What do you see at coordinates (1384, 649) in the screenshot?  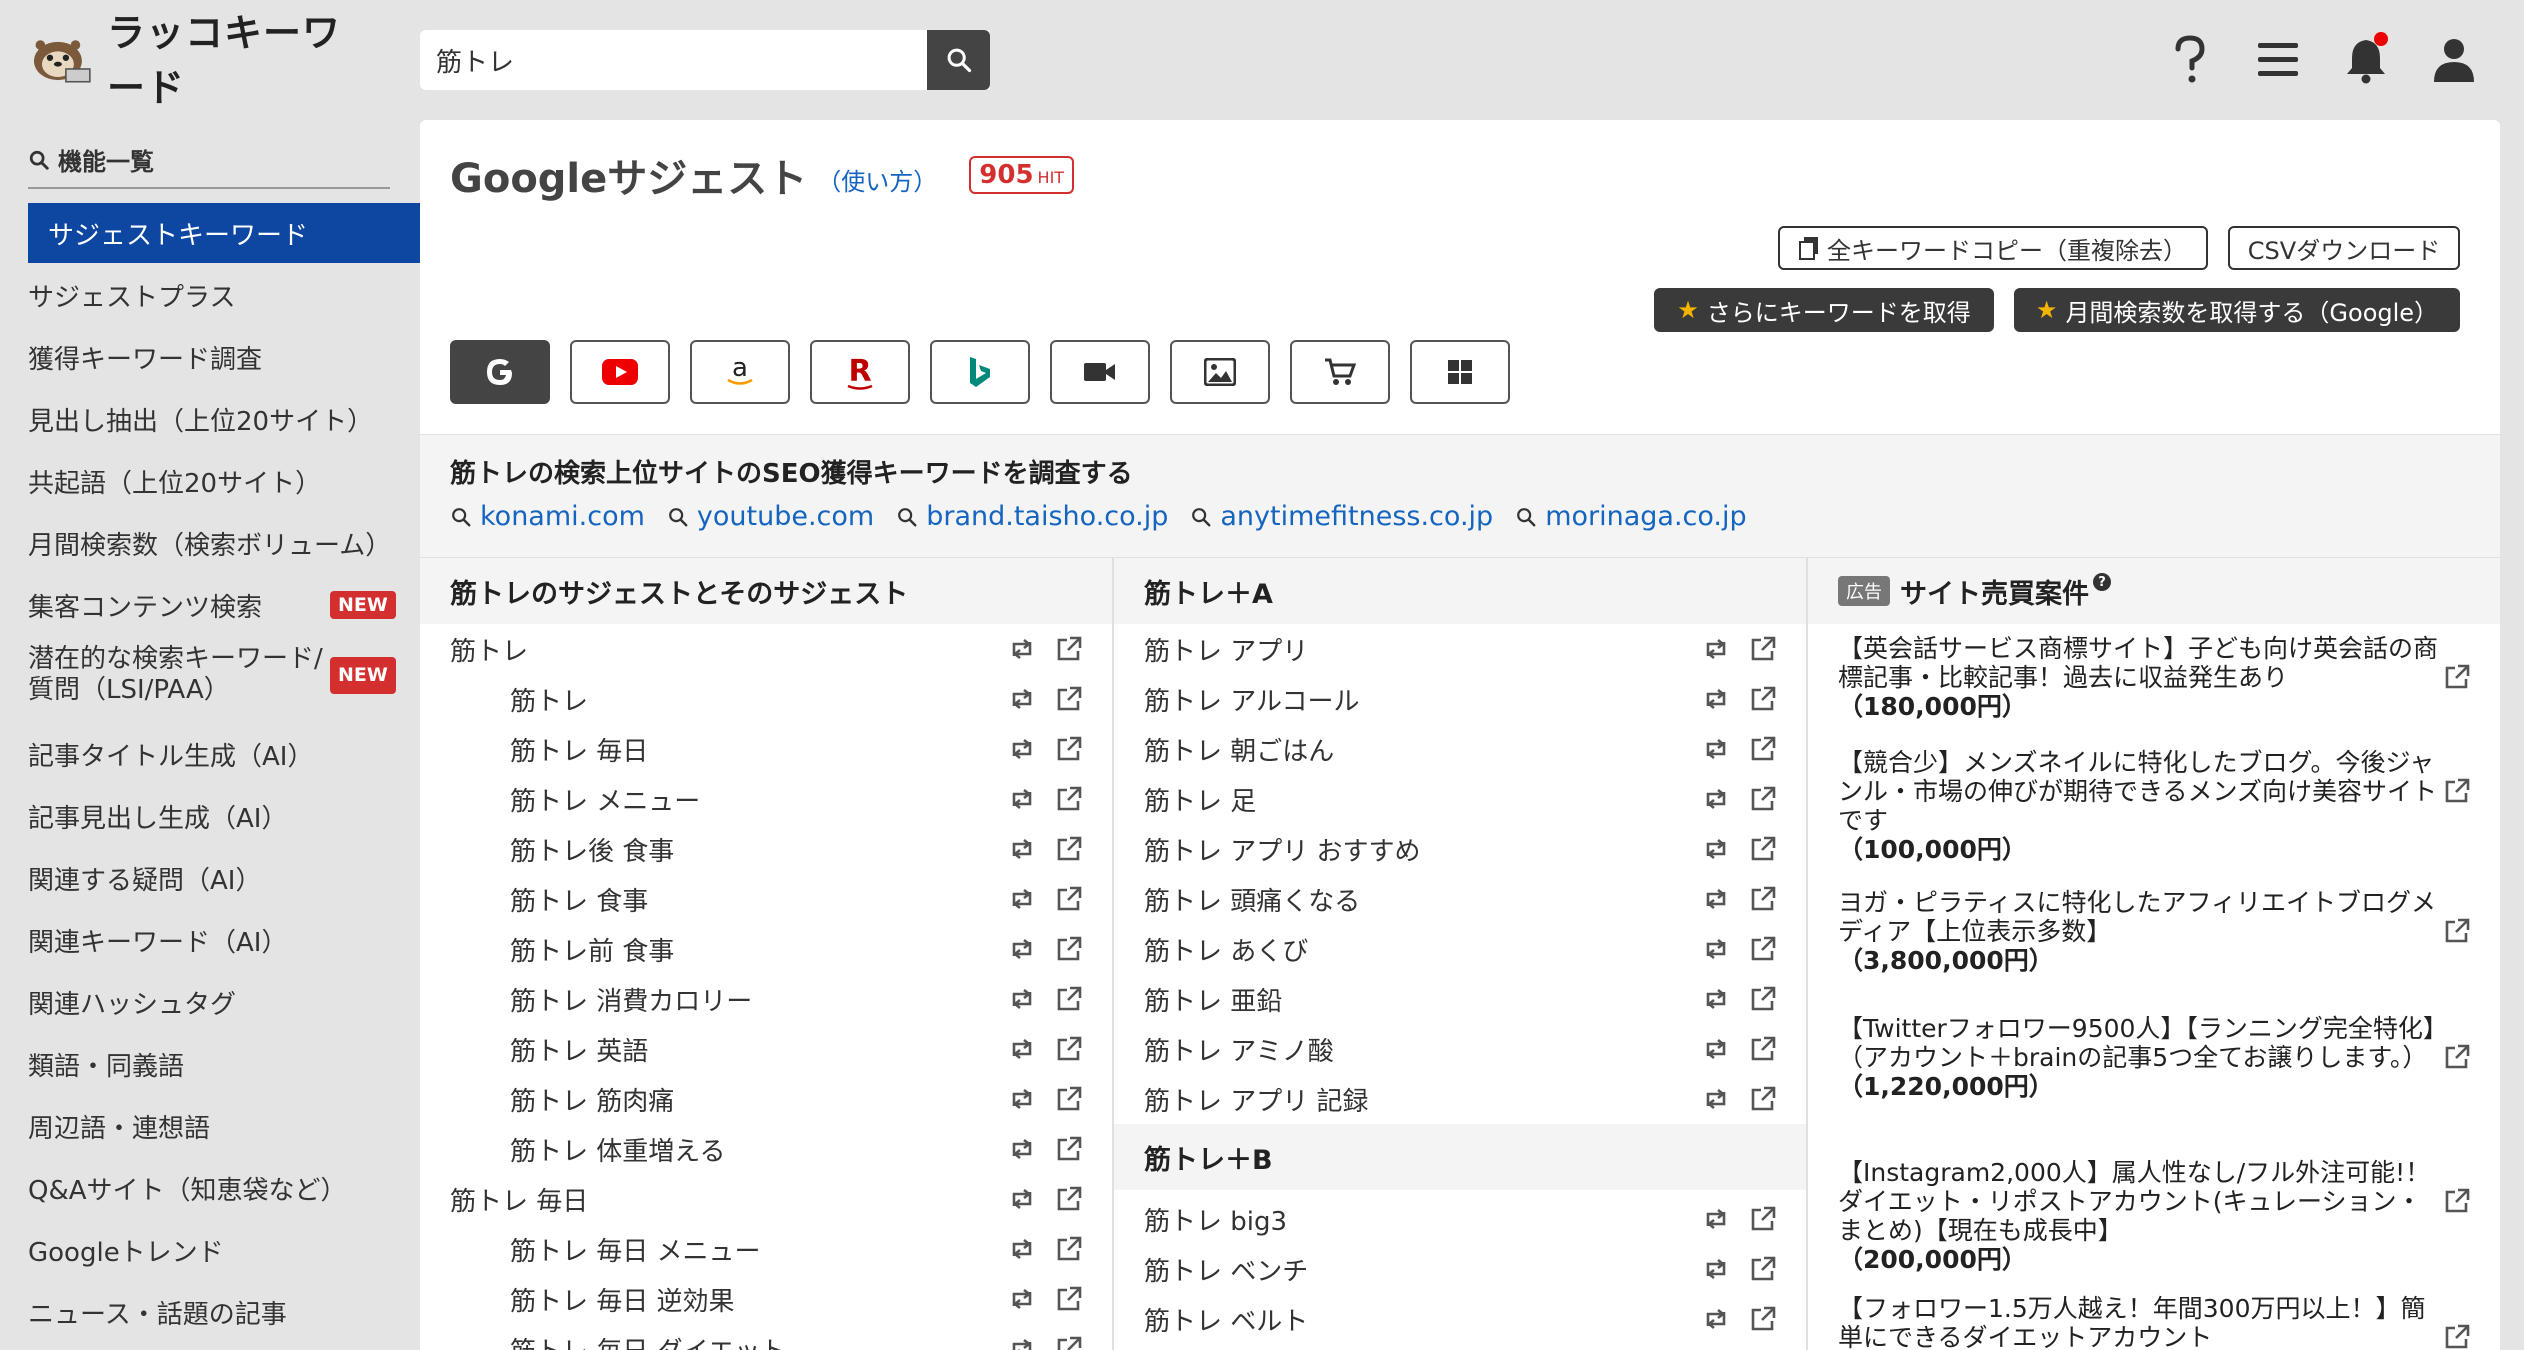 I see `keyword-row: 筋トレ アプリ` at bounding box center [1384, 649].